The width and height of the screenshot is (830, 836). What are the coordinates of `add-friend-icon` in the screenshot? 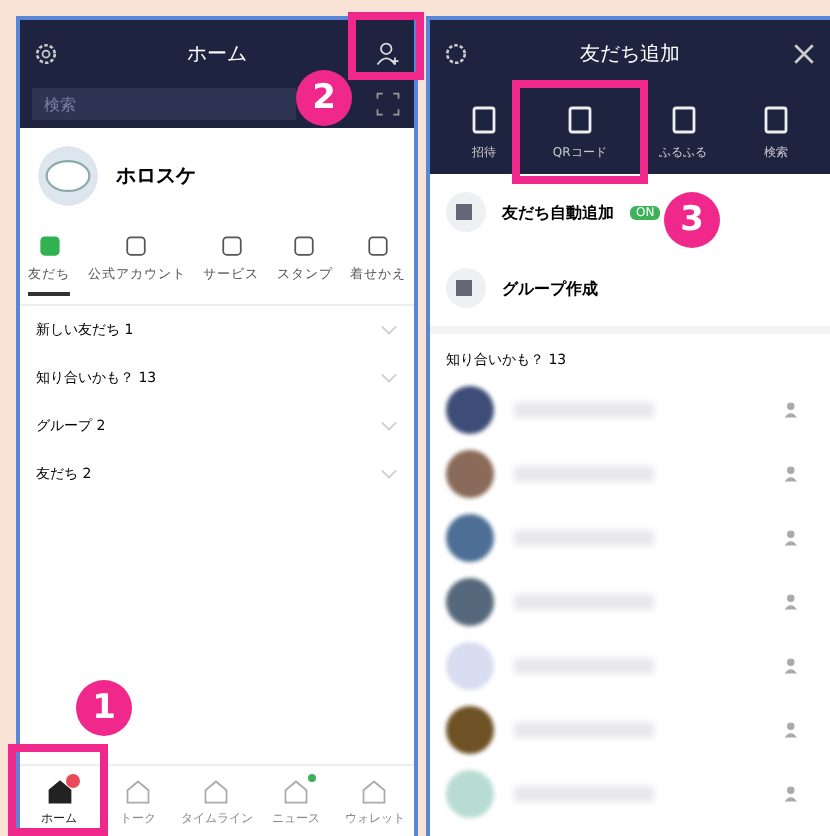 It's located at (388, 54).